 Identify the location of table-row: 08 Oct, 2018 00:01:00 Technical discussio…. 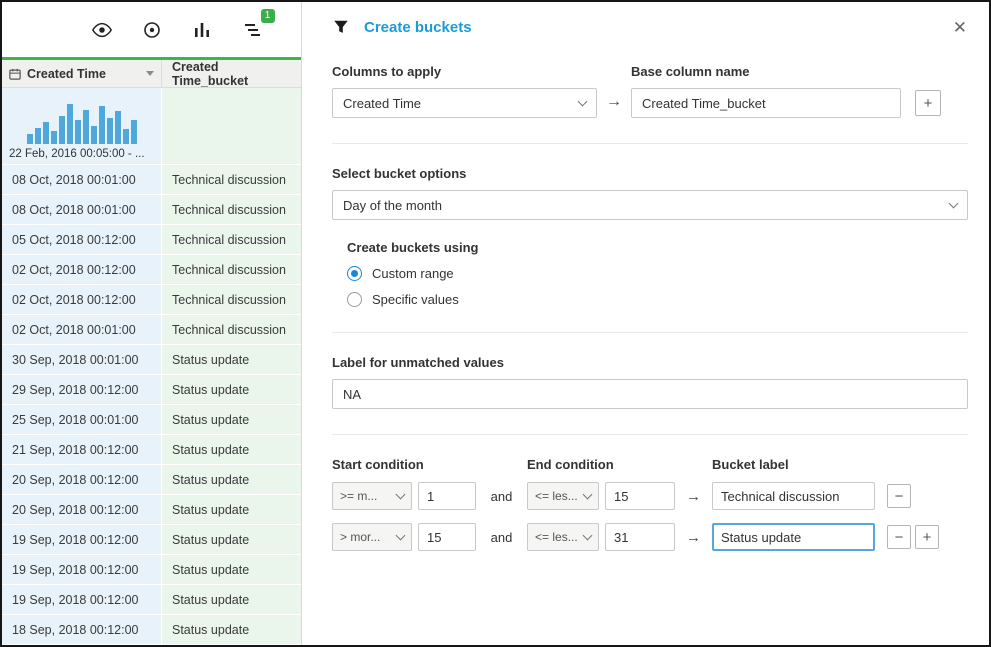
(151, 210).